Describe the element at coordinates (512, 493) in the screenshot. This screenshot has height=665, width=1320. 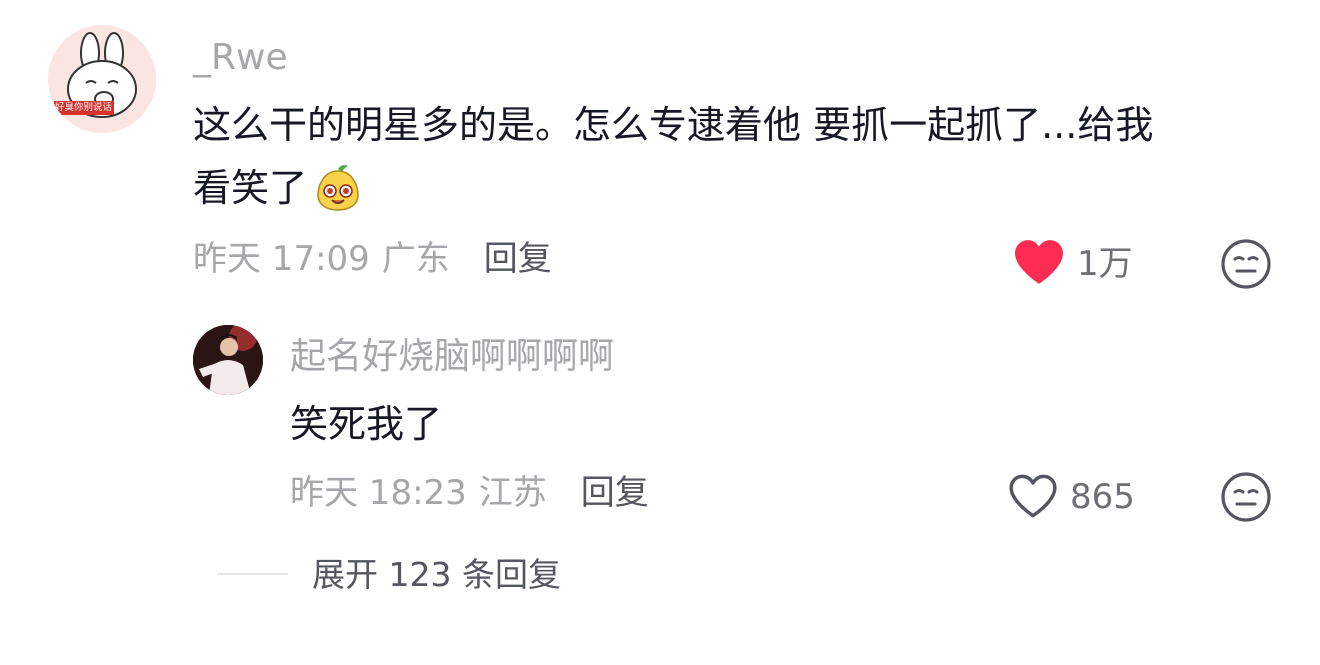
I see `reply-location: 江苏` at that location.